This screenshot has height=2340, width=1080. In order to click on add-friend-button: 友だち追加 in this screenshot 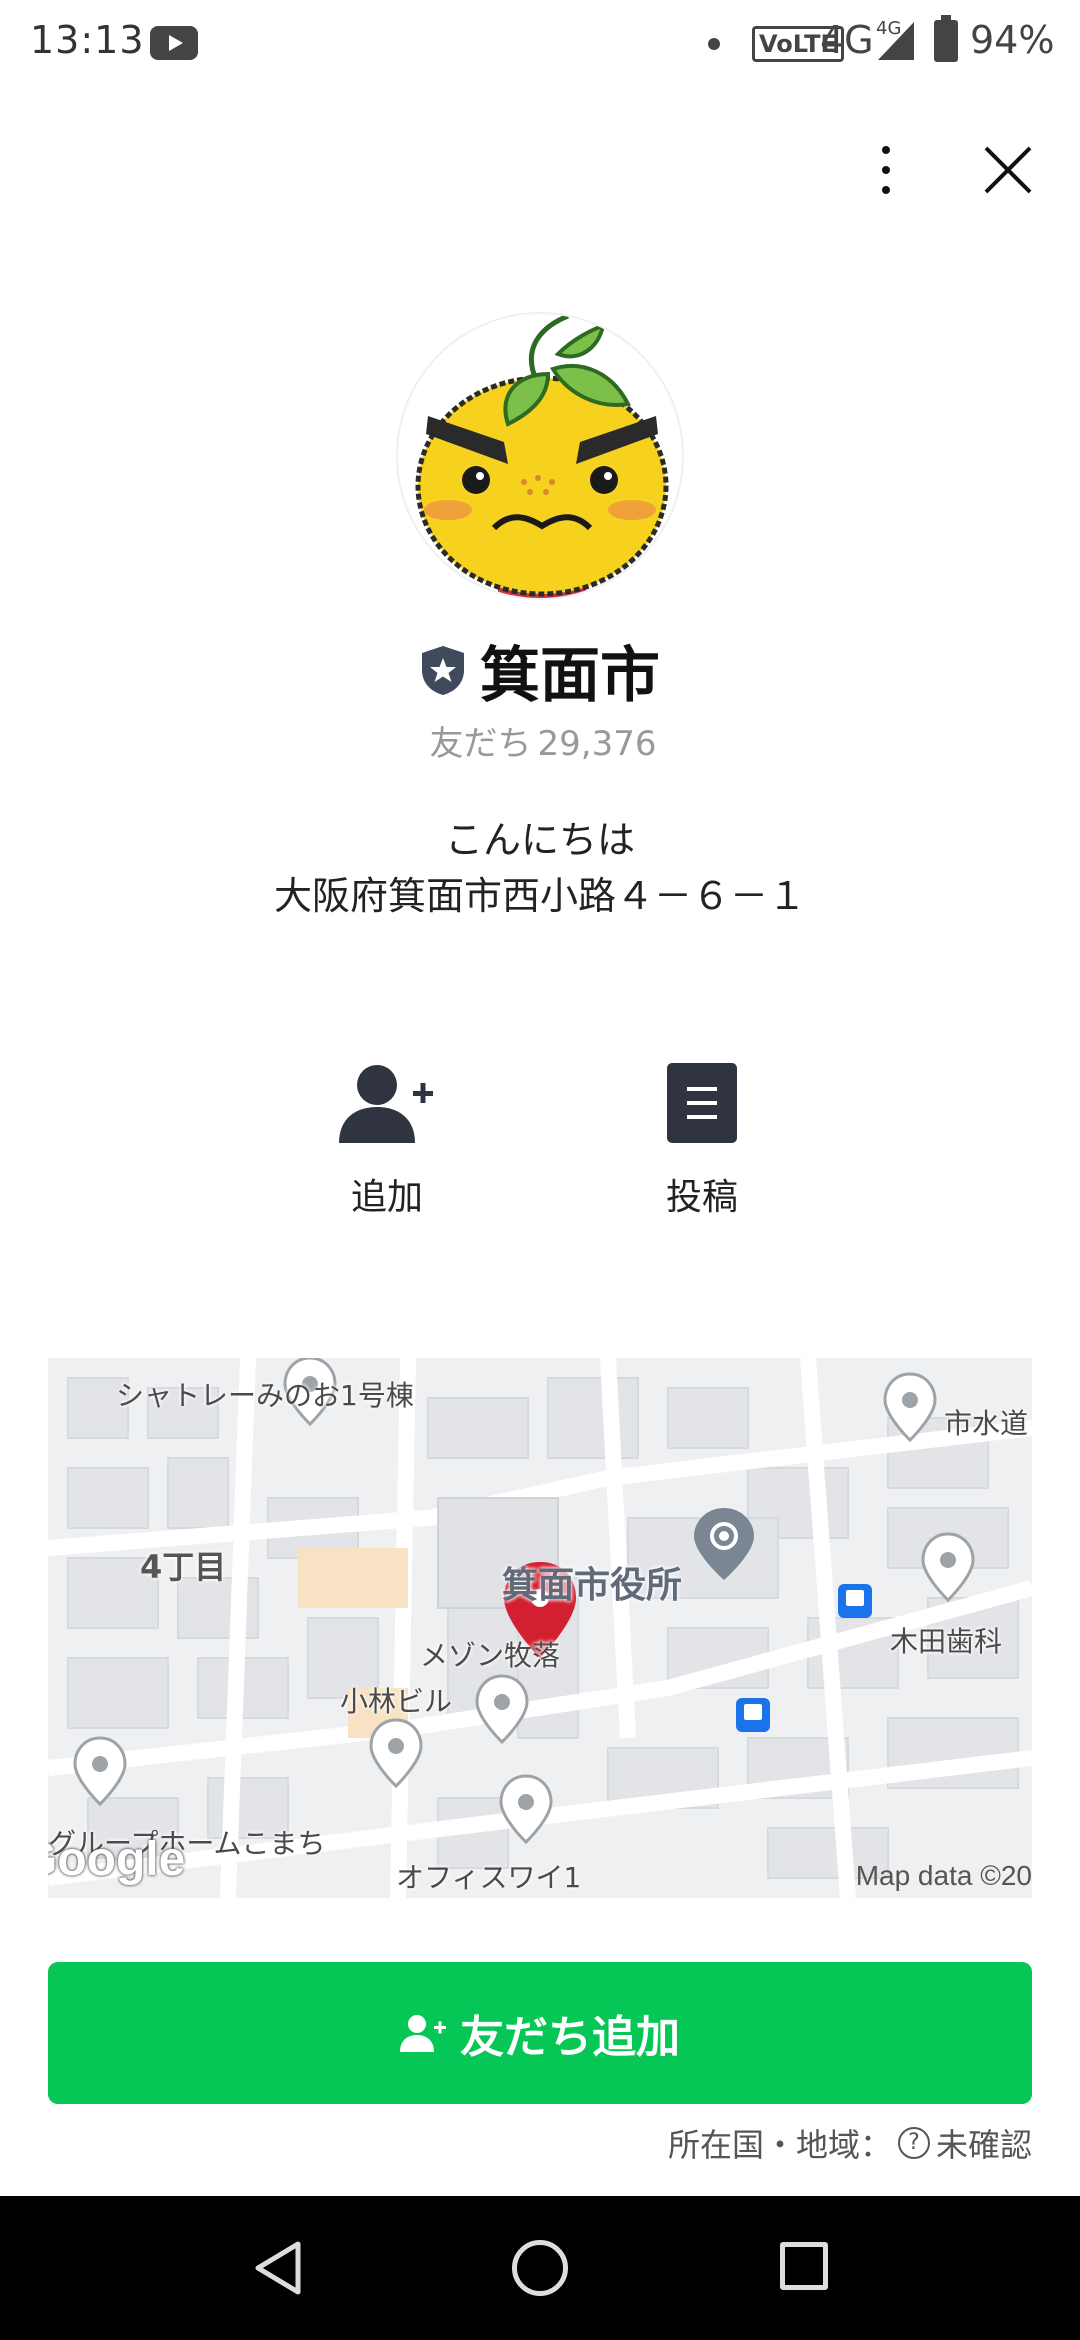, I will do `click(540, 2033)`.